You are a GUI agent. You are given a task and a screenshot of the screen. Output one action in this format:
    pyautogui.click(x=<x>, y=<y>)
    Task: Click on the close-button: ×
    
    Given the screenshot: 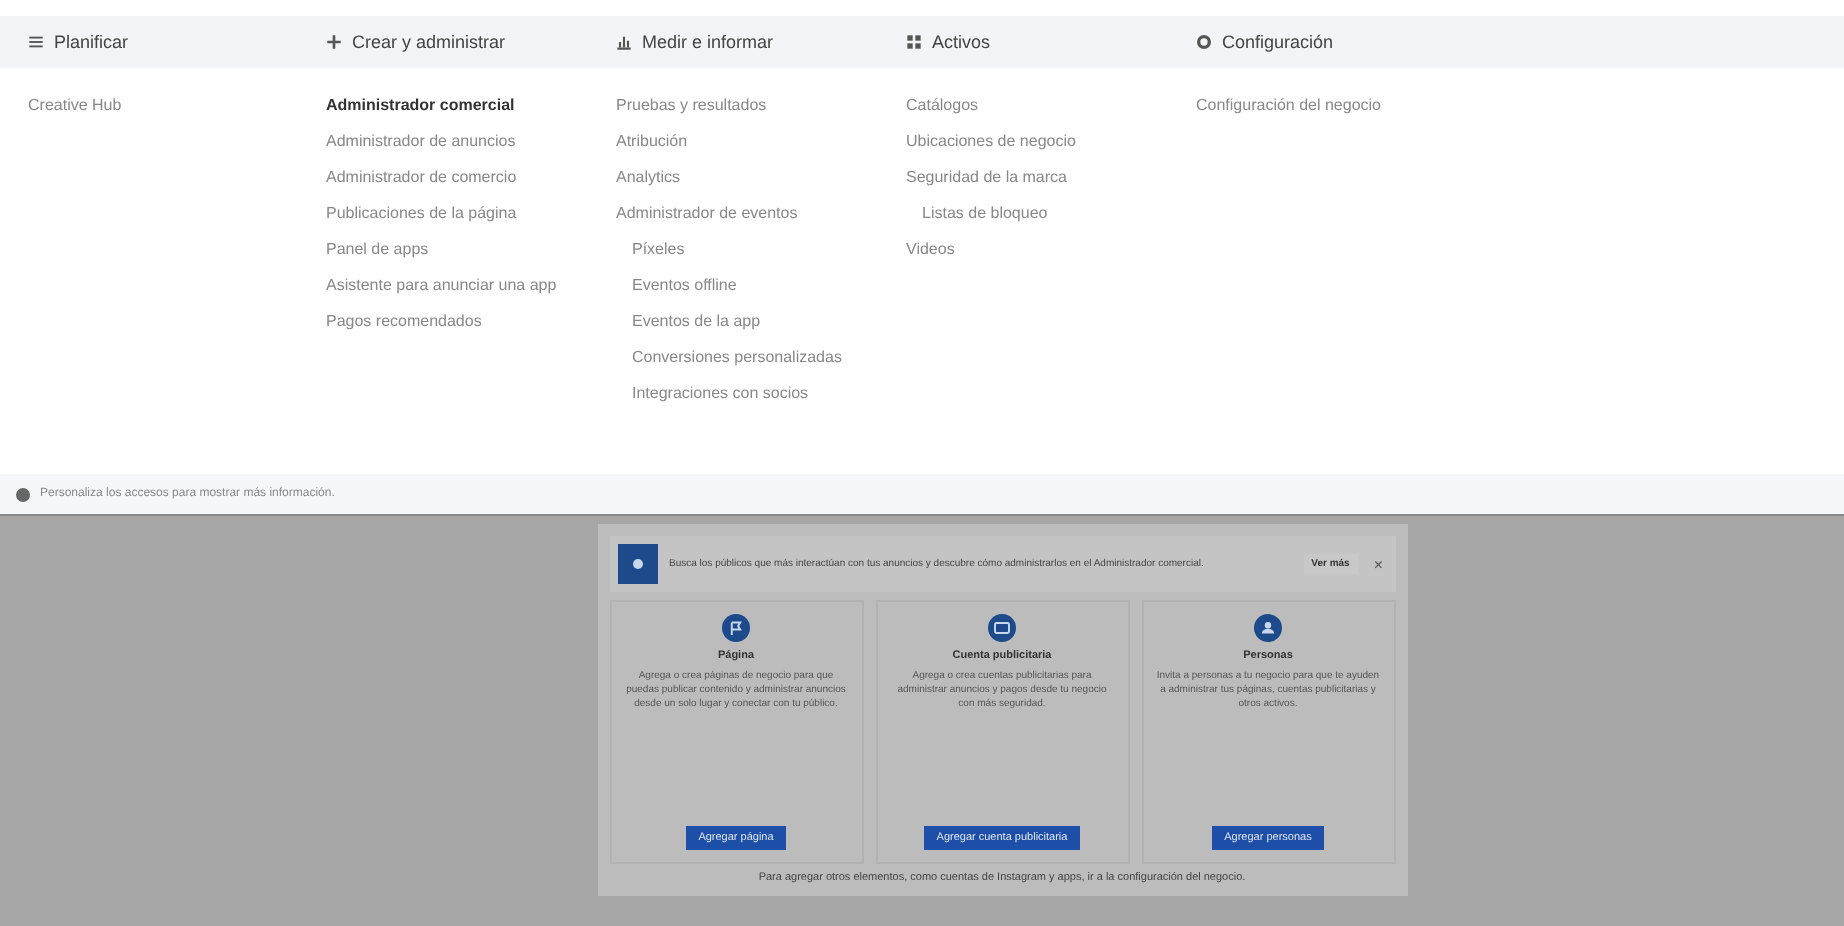 What is the action you would take?
    pyautogui.click(x=1378, y=564)
    